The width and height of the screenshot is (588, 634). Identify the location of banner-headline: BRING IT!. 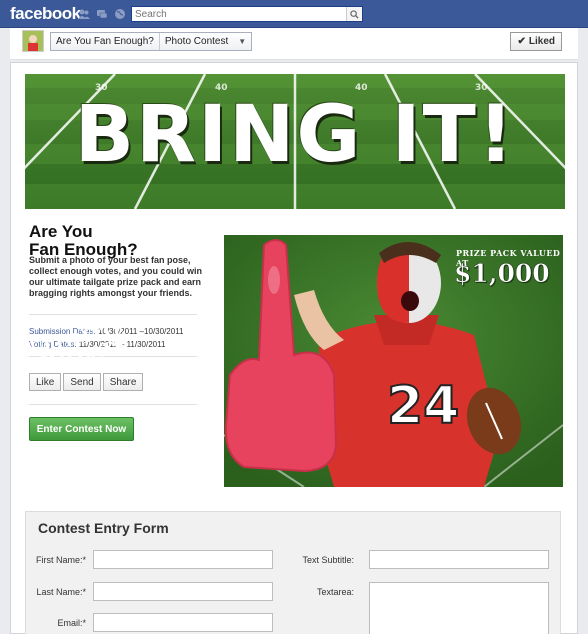
(295, 135).